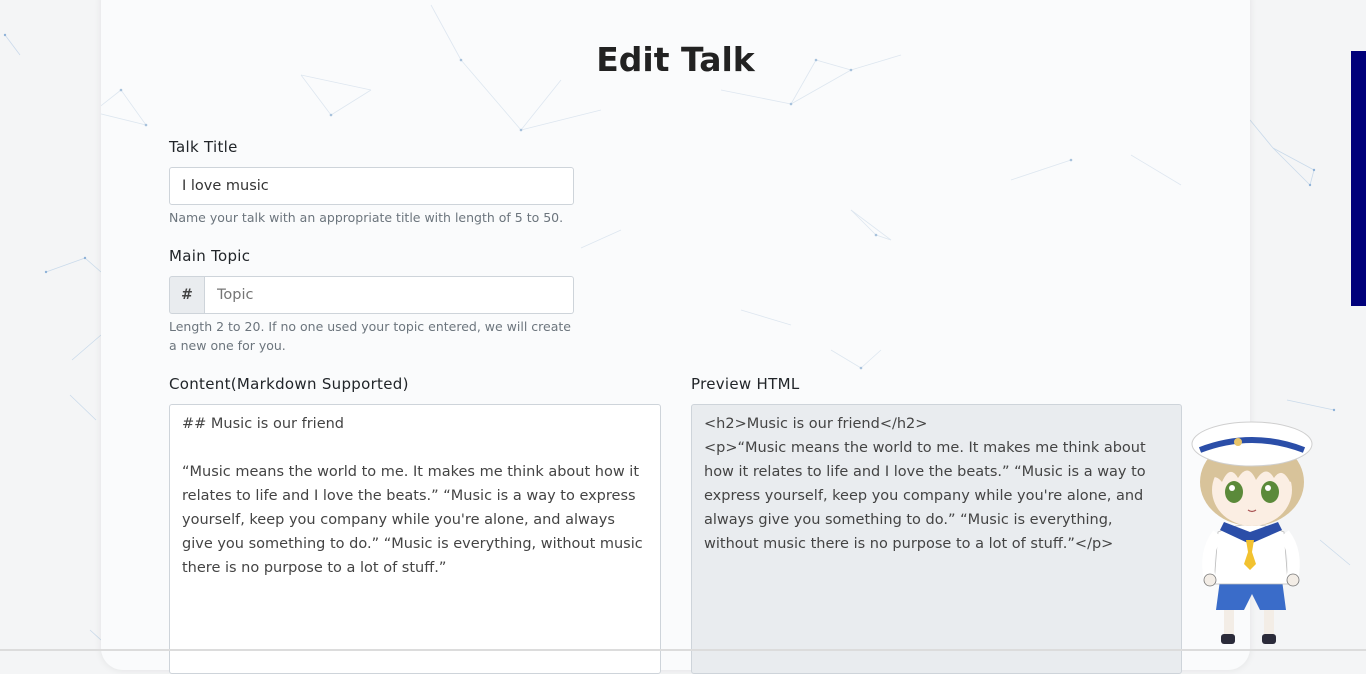 The width and height of the screenshot is (1366, 674). I want to click on content-label: Content(Markdown Supported), so click(289, 384).